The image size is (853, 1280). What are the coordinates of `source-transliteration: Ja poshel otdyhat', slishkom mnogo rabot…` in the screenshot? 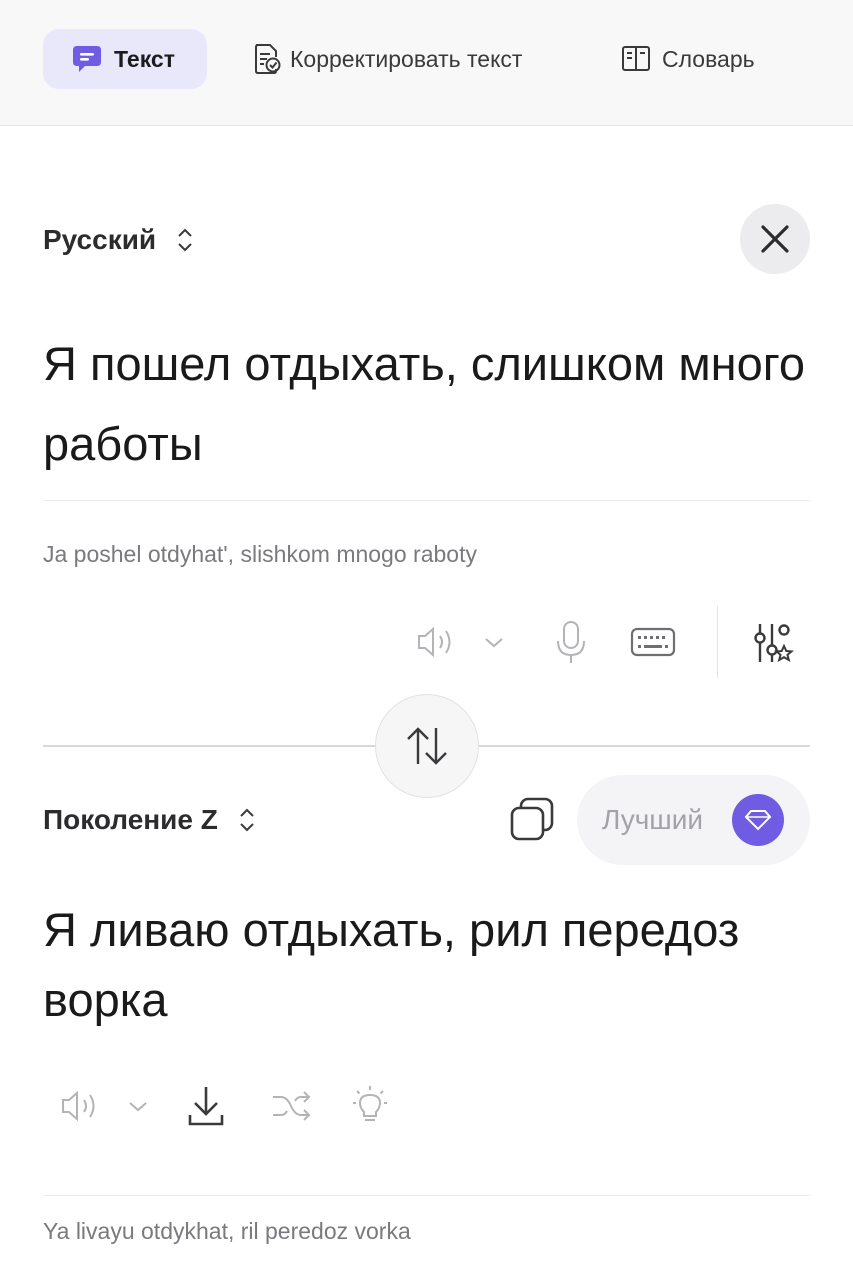 It's located at (260, 554).